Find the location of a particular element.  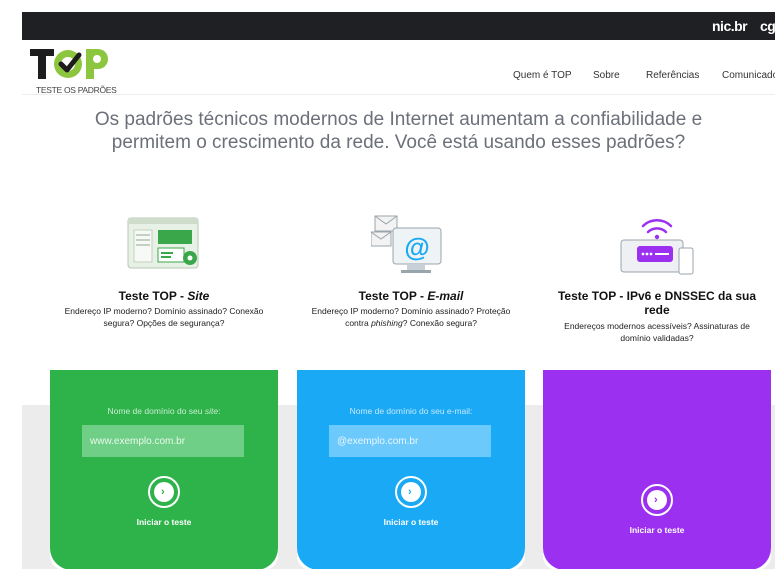

top-bar: nic.br cgi. is located at coordinates (398, 26).